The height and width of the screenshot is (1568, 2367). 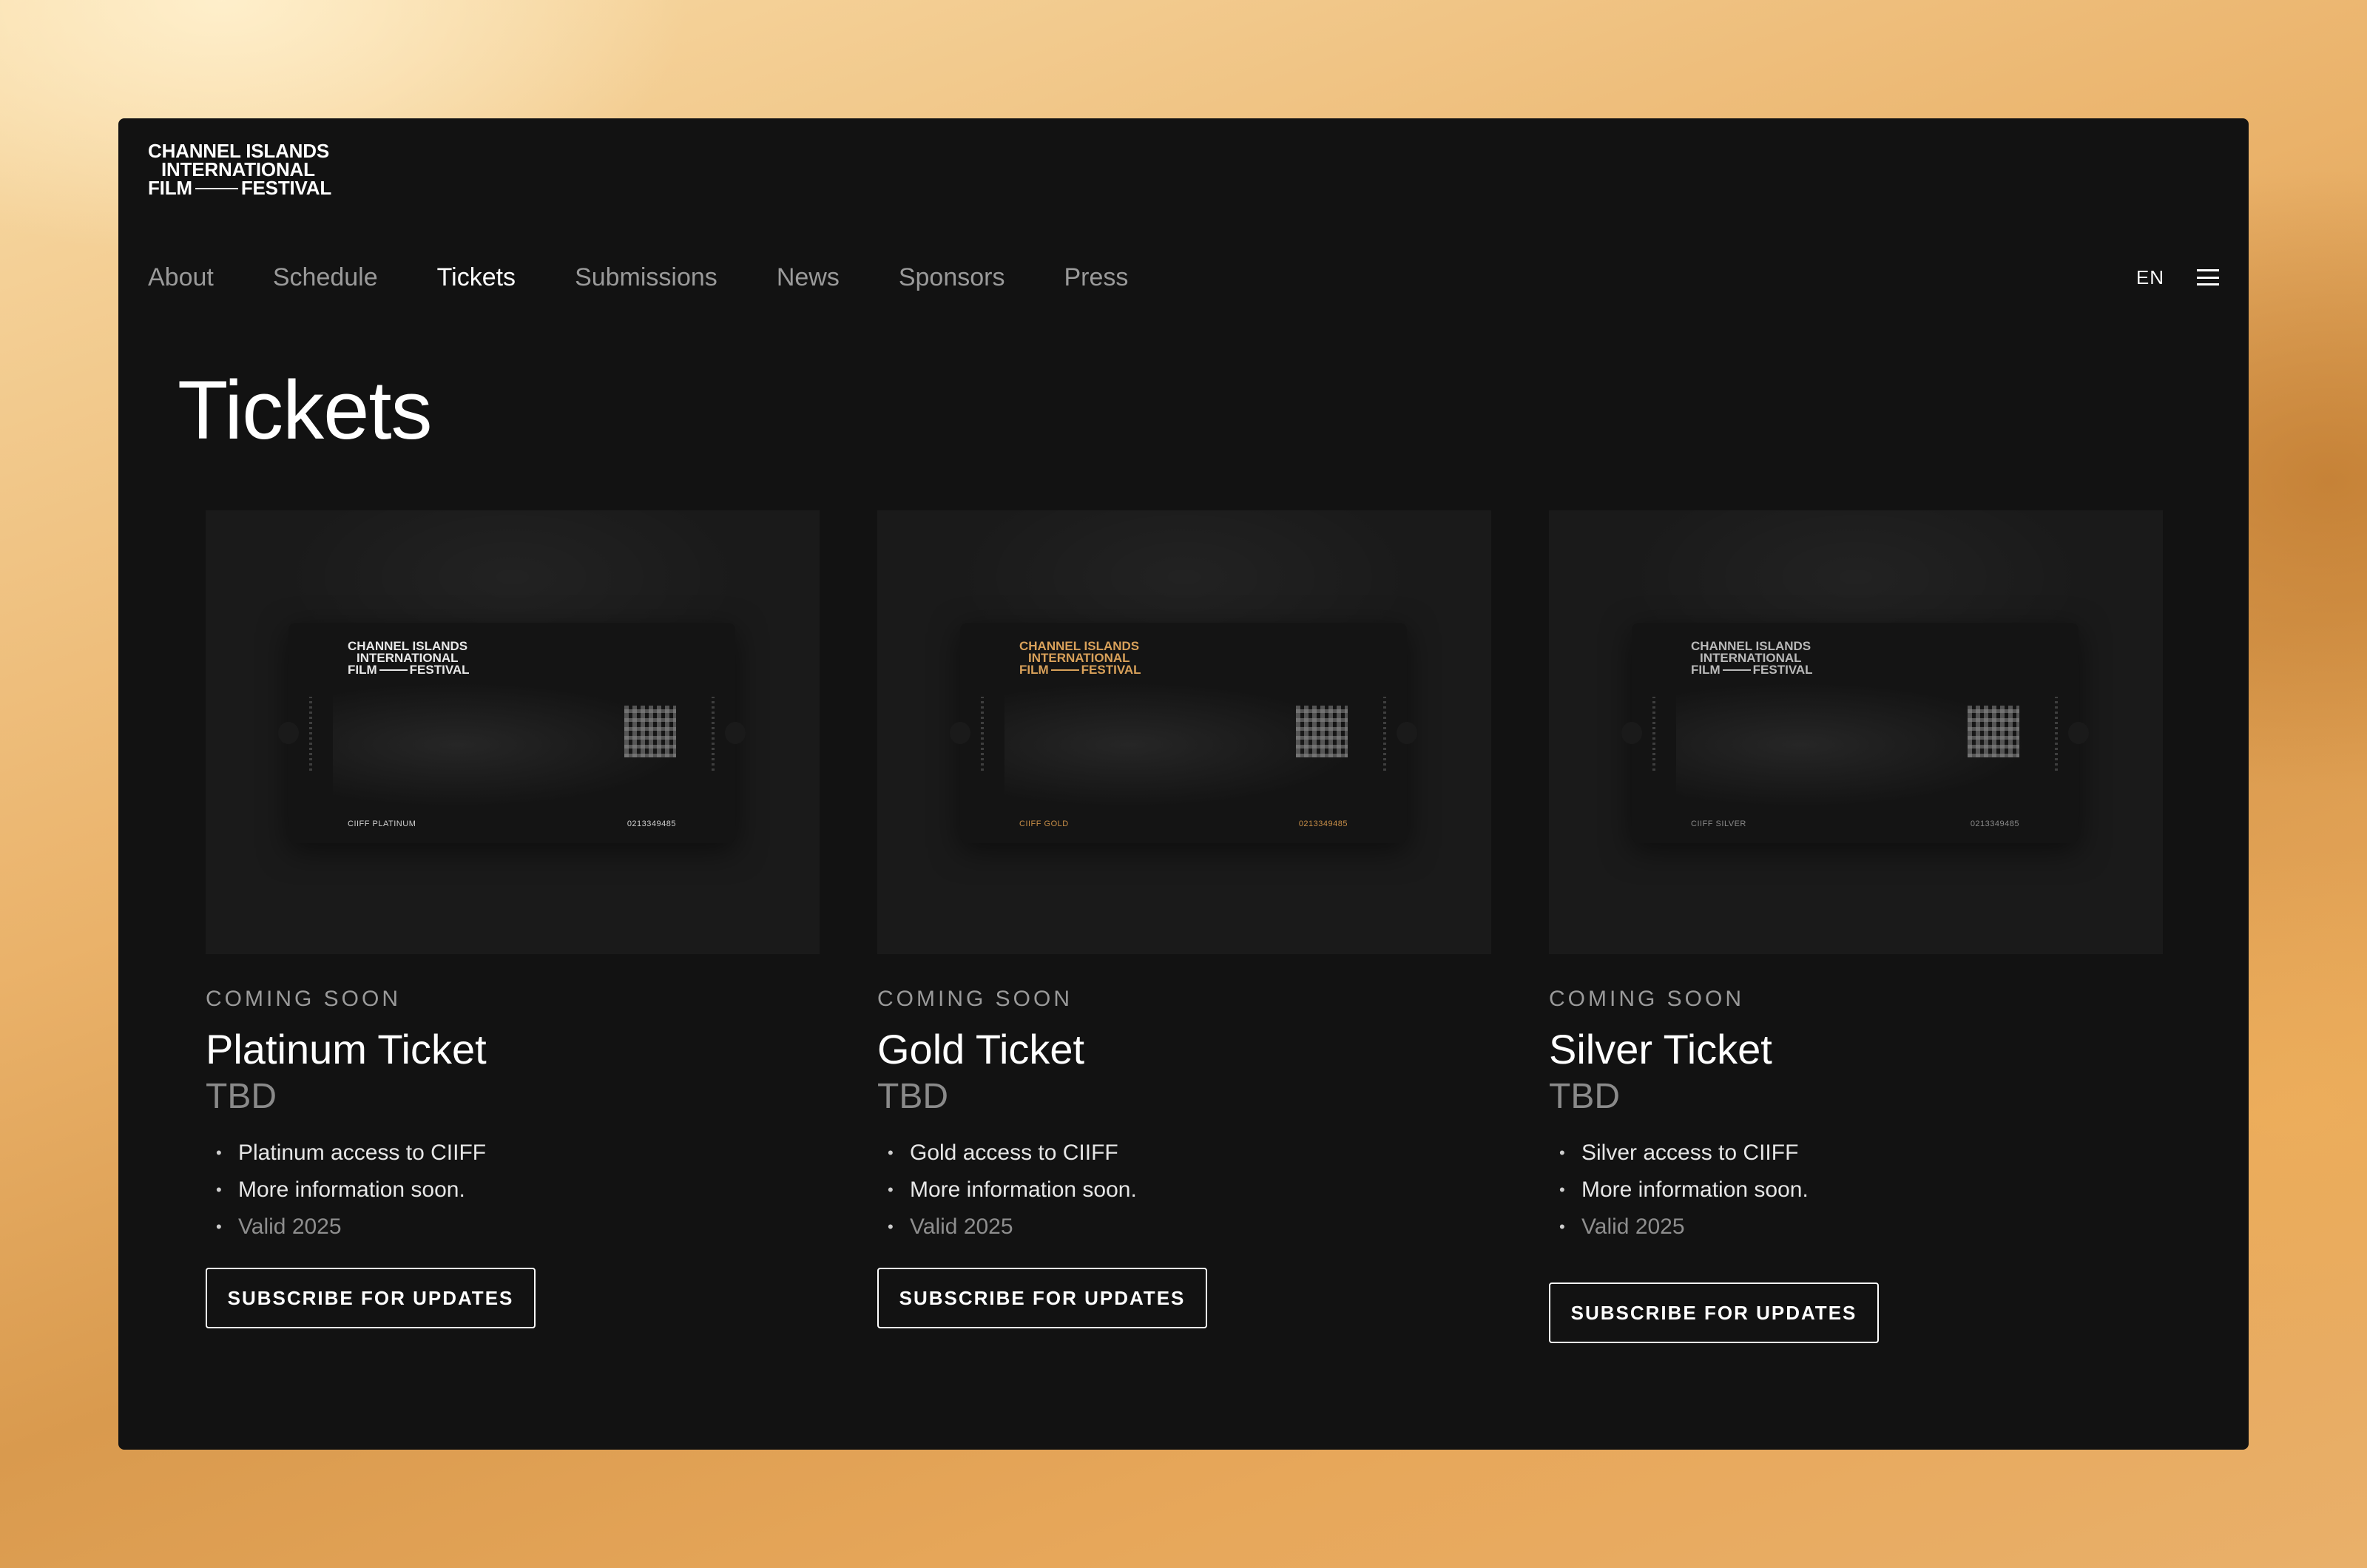 I want to click on ticket-name: Silver Ticket, so click(x=1660, y=1049).